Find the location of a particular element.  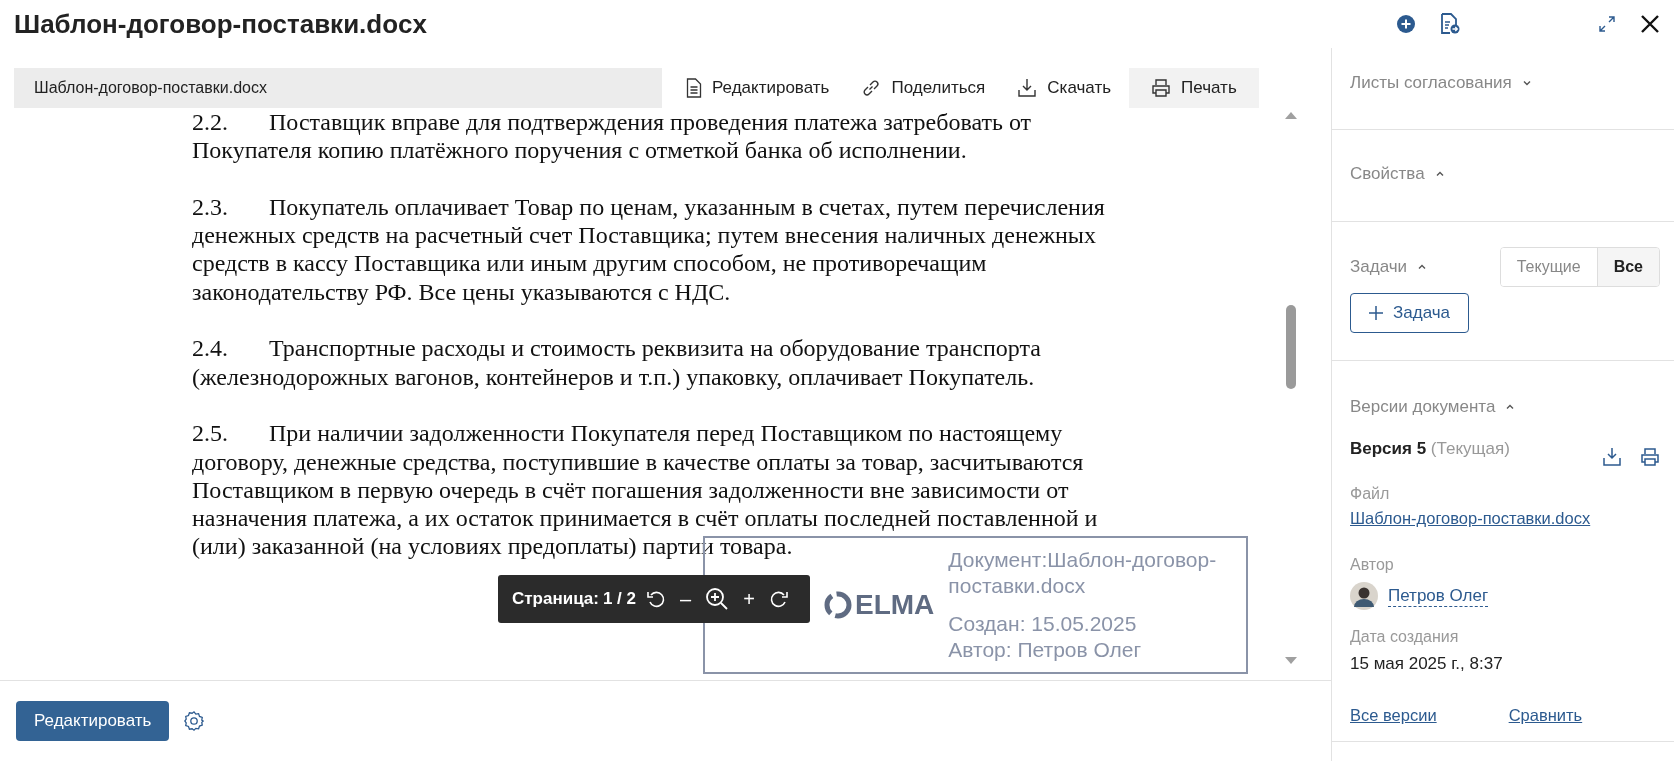

clause-number: 2.5. is located at coordinates (210, 433).